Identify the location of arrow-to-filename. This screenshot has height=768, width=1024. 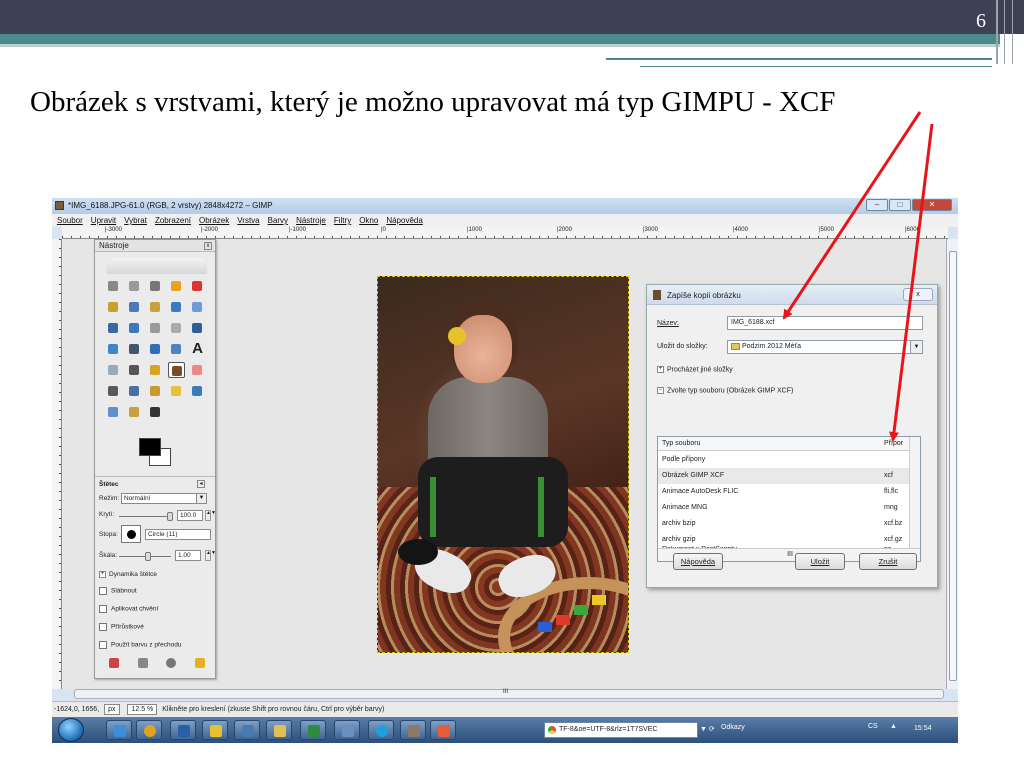
(852, 215).